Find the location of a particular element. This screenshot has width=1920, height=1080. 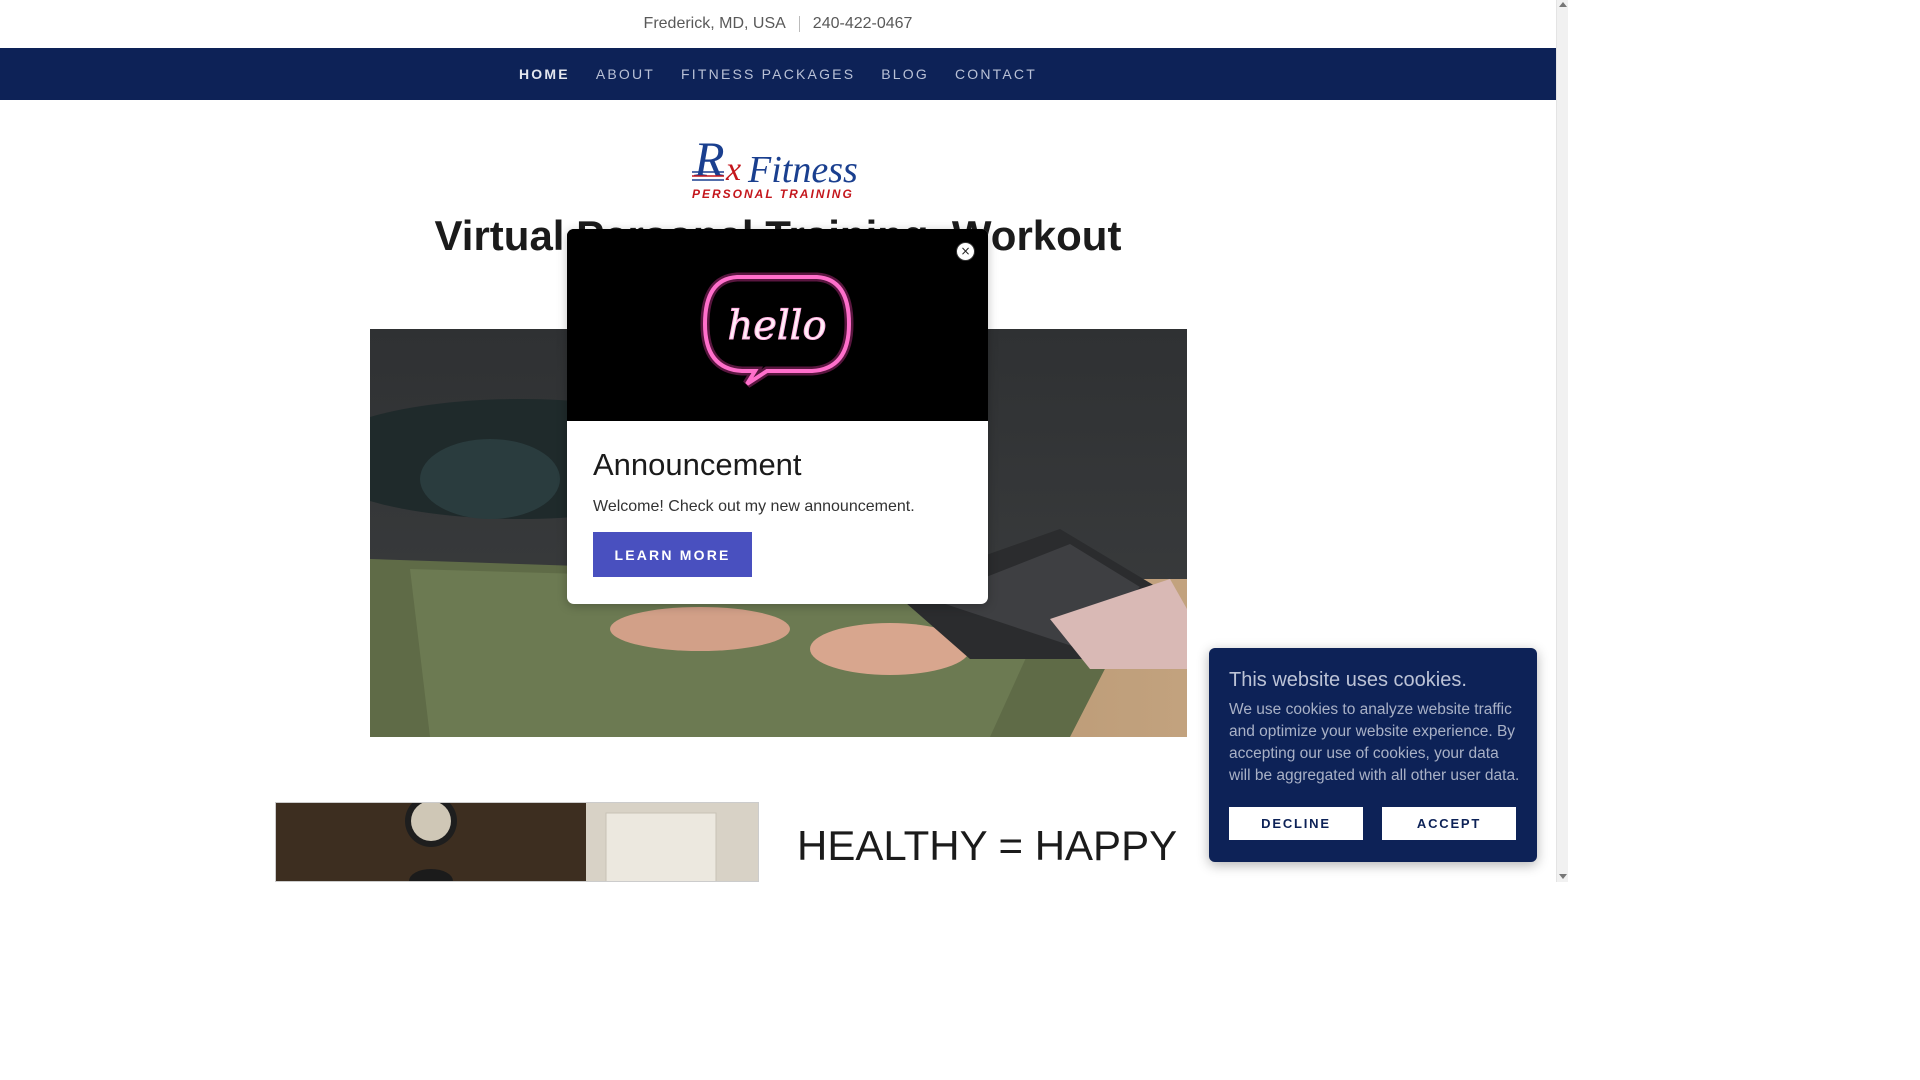

cookie-title: This website uses cookies. is located at coordinates (1348, 680).